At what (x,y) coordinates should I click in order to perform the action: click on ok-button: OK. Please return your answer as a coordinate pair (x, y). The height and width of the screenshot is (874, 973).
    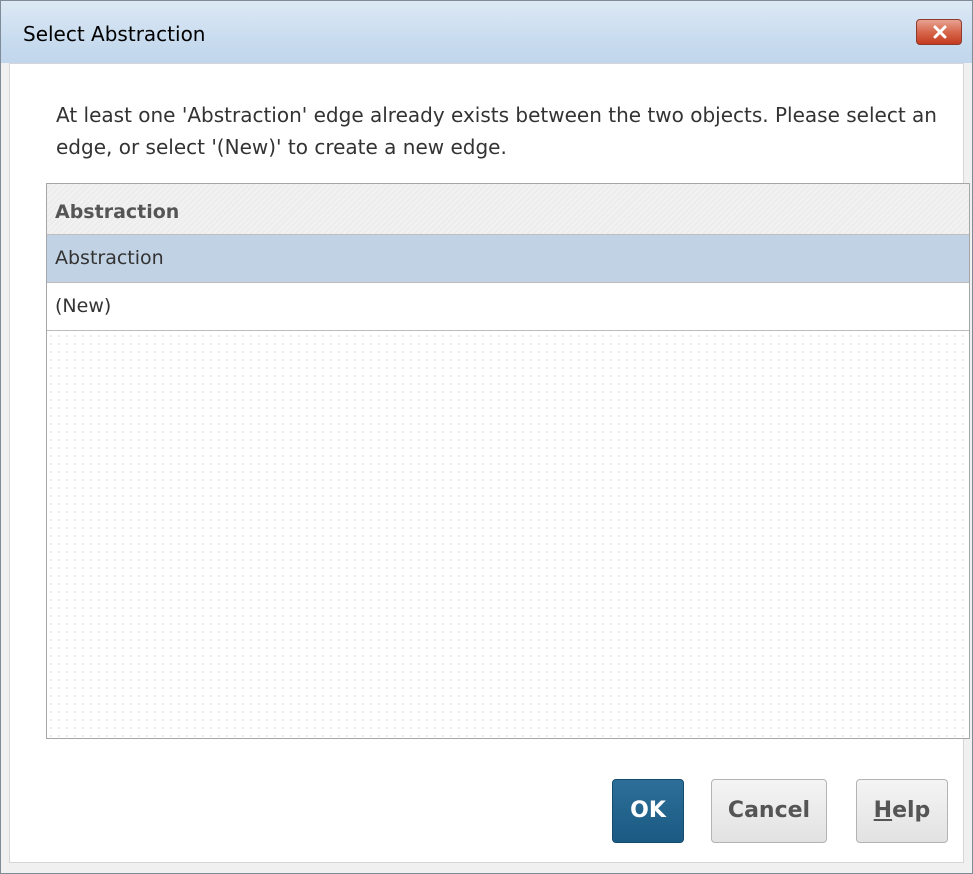
    Looking at the image, I should click on (648, 811).